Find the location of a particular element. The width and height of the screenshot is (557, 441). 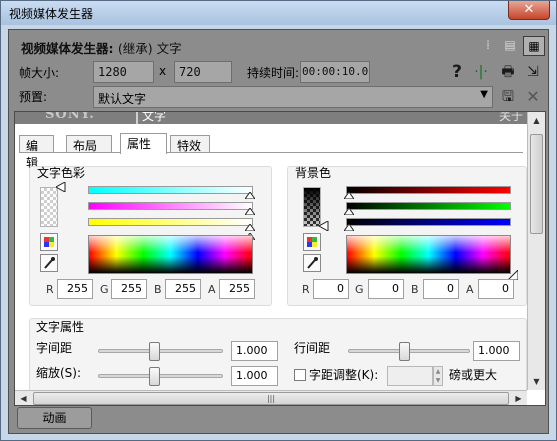

panel-title-bold: 视频媒体发生器: is located at coordinates (67, 48).